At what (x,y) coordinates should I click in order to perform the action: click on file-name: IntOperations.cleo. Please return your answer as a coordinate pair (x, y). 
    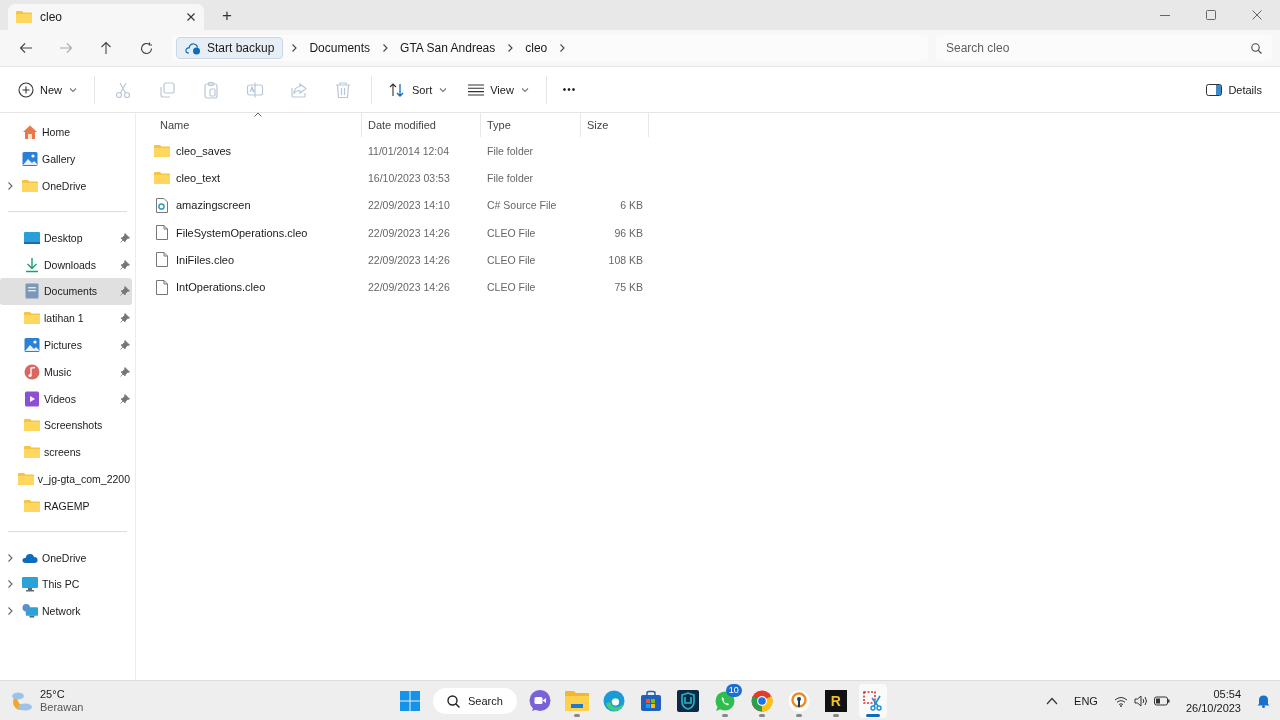
    Looking at the image, I should click on (221, 287).